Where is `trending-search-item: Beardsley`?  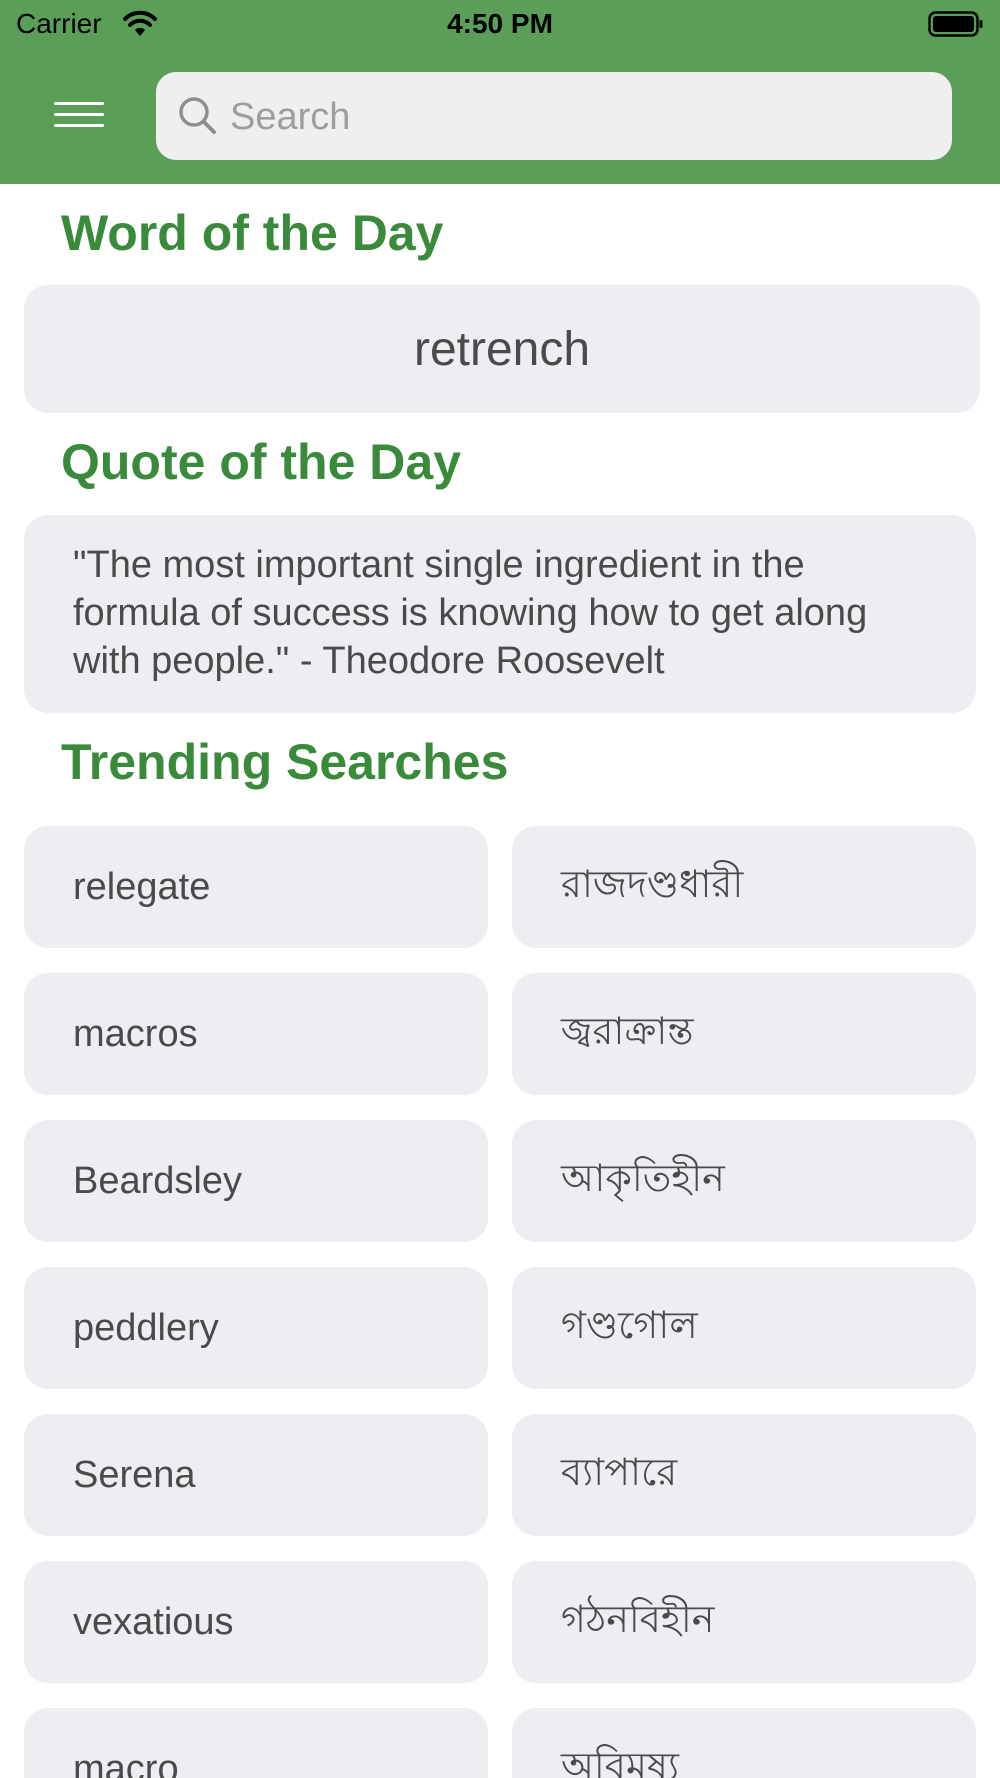 trending-search-item: Beardsley is located at coordinates (256, 1181).